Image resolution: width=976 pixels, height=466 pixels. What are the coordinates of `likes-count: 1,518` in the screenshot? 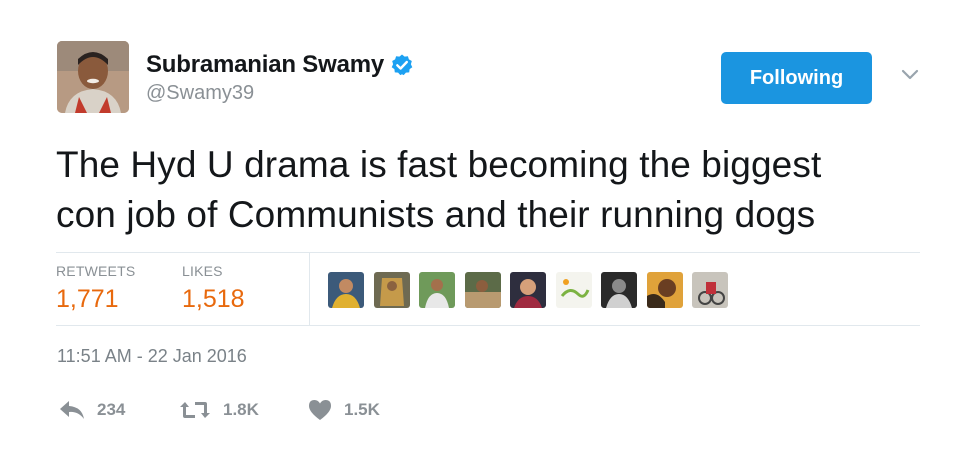 It's located at (213, 299).